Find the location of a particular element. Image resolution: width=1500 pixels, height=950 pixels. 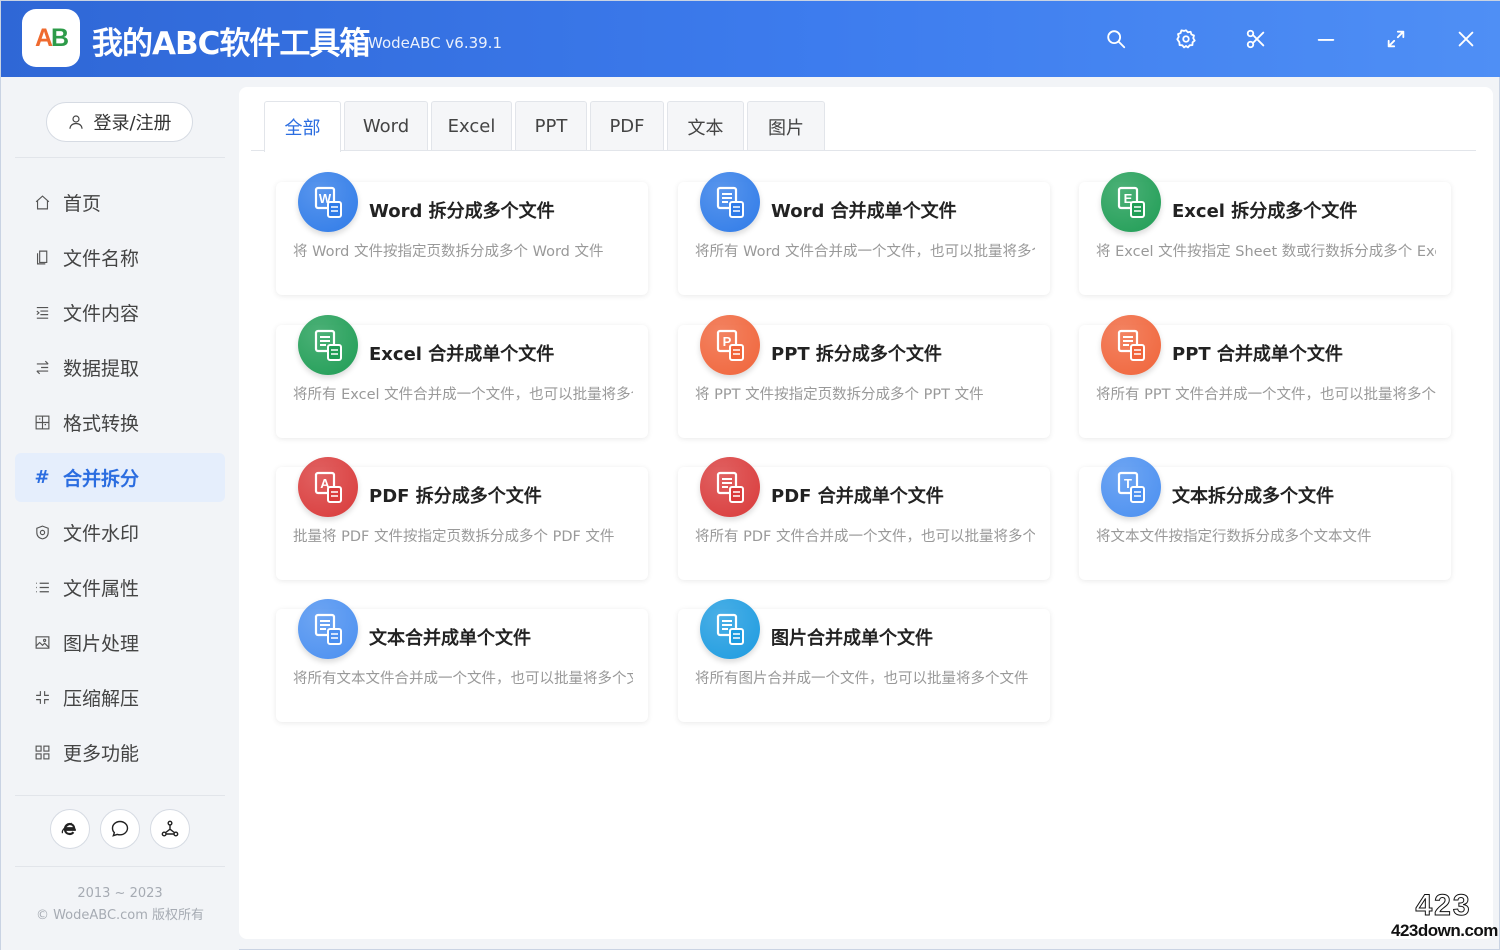

settings-icon is located at coordinates (1186, 39).